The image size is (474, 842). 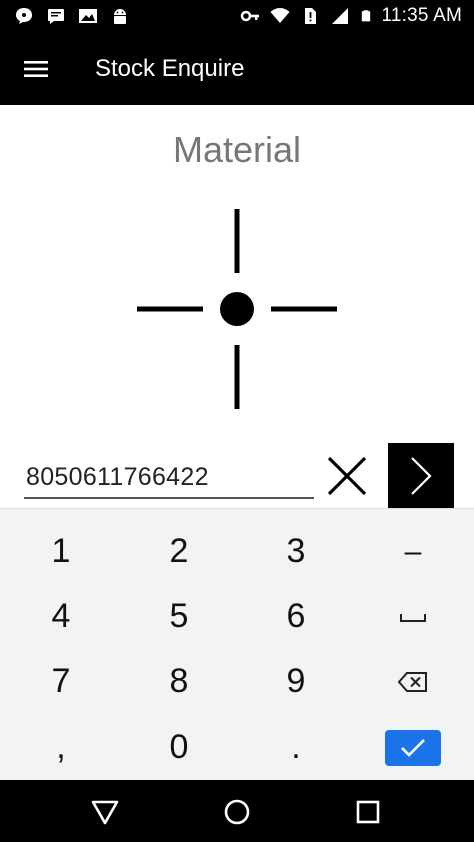 I want to click on app-bar: Stock Enquire, so click(x=237, y=68).